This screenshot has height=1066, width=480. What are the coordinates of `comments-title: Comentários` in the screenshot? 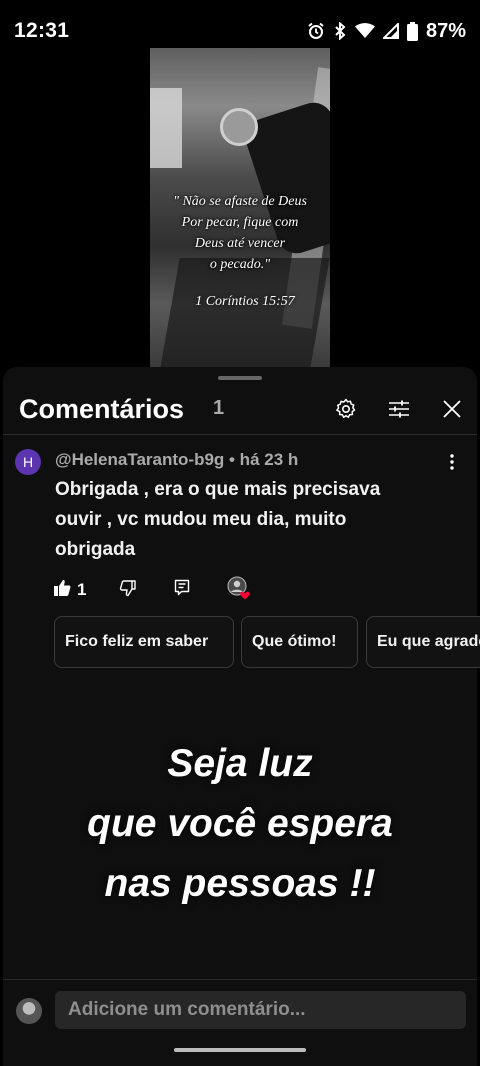 It's located at (102, 408).